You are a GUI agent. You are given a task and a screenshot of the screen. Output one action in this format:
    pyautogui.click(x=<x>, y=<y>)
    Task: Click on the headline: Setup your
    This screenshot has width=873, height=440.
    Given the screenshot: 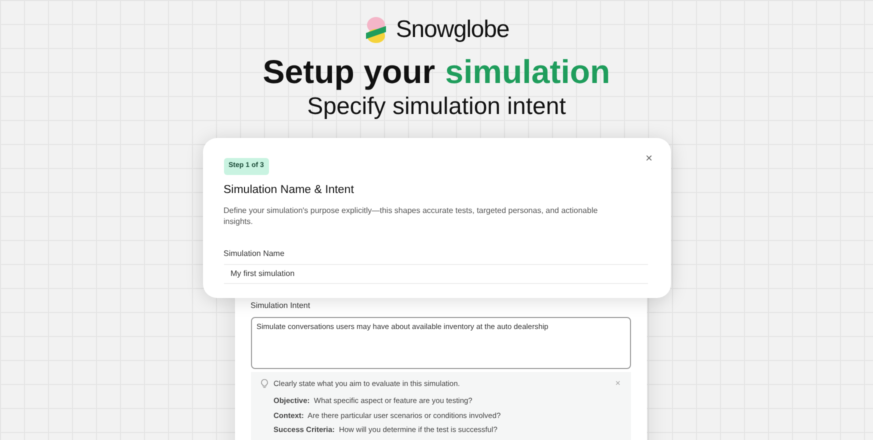 What is the action you would take?
    pyautogui.click(x=349, y=72)
    